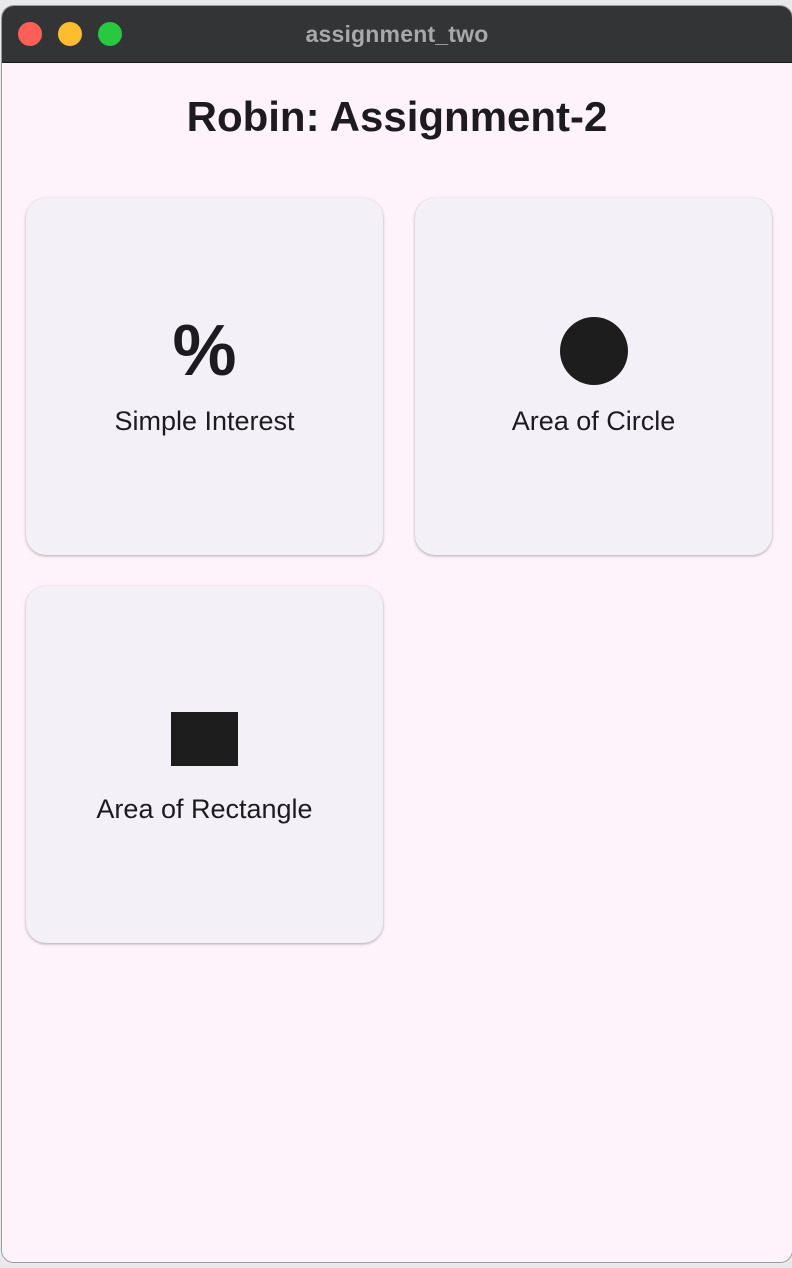 The height and width of the screenshot is (1268, 792). I want to click on area-of-rectangle-card: Area of Rectangle, so click(204, 764).